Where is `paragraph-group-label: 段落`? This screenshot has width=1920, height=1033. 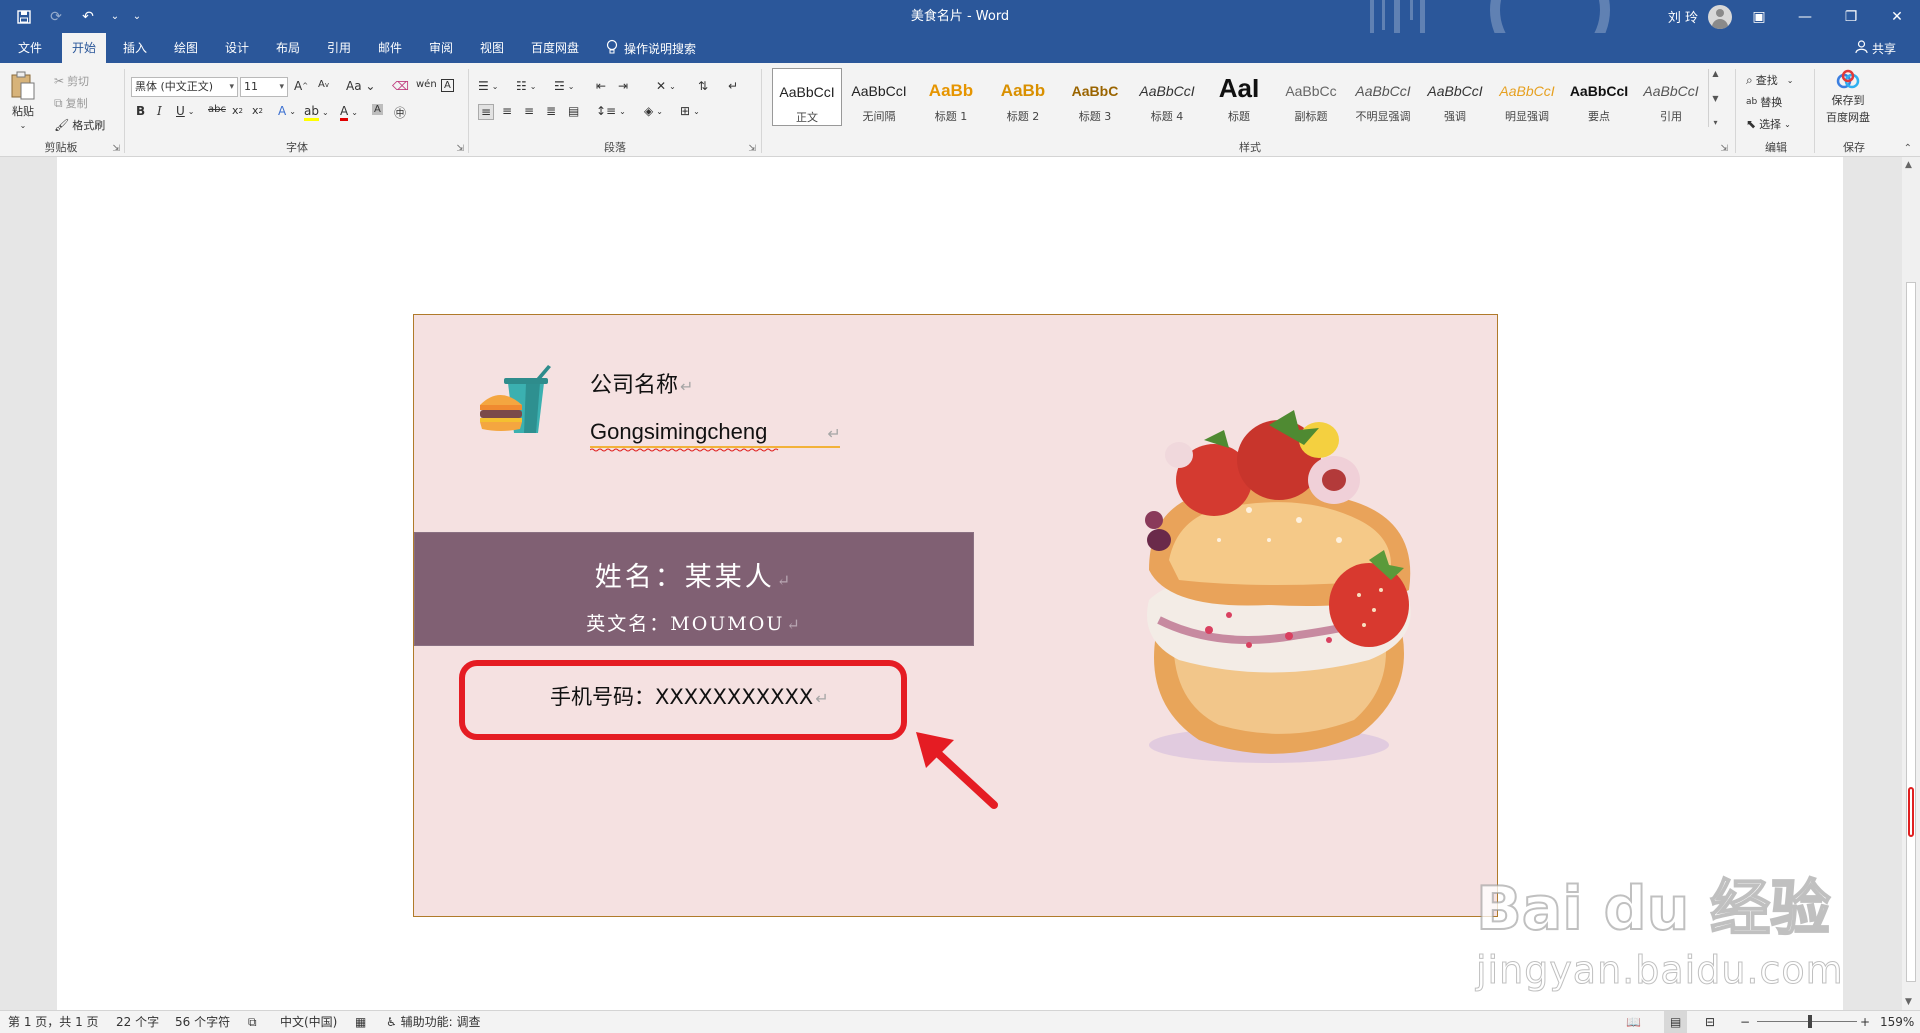
paragraph-group-label: 段落 is located at coordinates (615, 147).